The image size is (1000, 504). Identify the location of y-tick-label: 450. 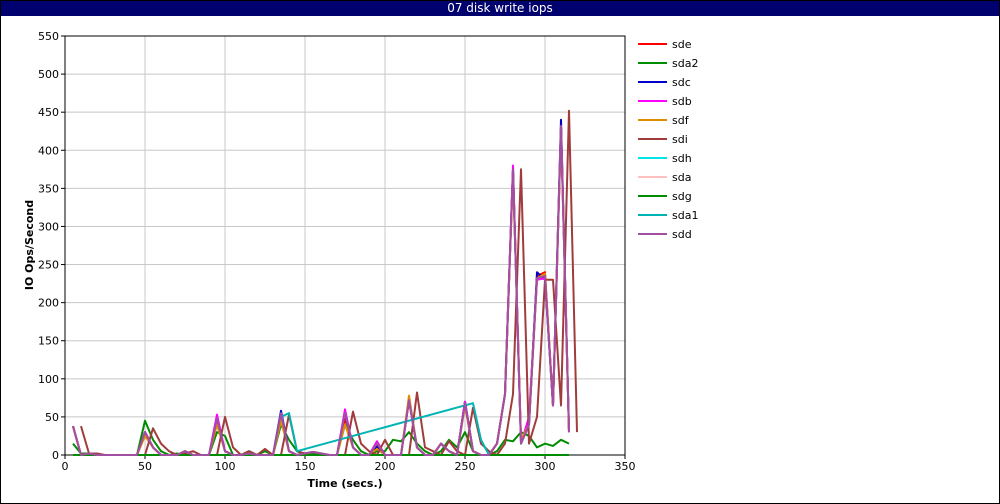
(48, 112).